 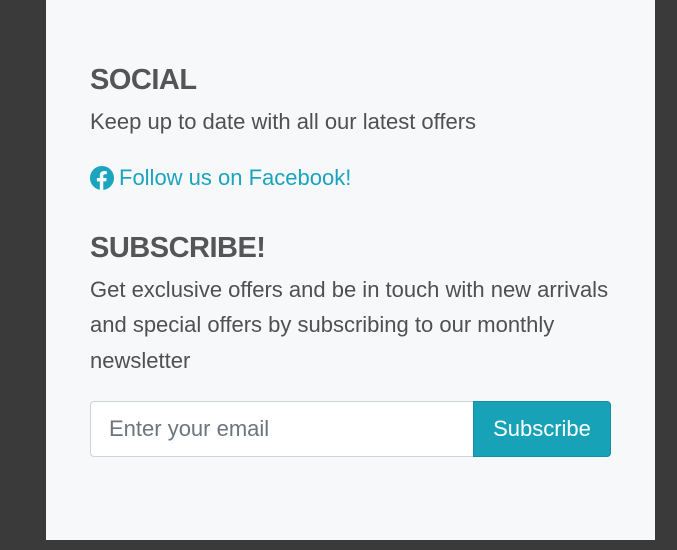 What do you see at coordinates (281, 429) in the screenshot?
I see `email-input` at bounding box center [281, 429].